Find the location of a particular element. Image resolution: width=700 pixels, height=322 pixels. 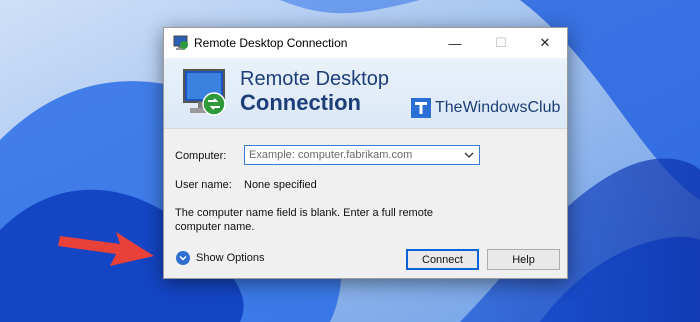

title-bar: Remote Desktop Connection — ☐ ✕ is located at coordinates (365, 43).